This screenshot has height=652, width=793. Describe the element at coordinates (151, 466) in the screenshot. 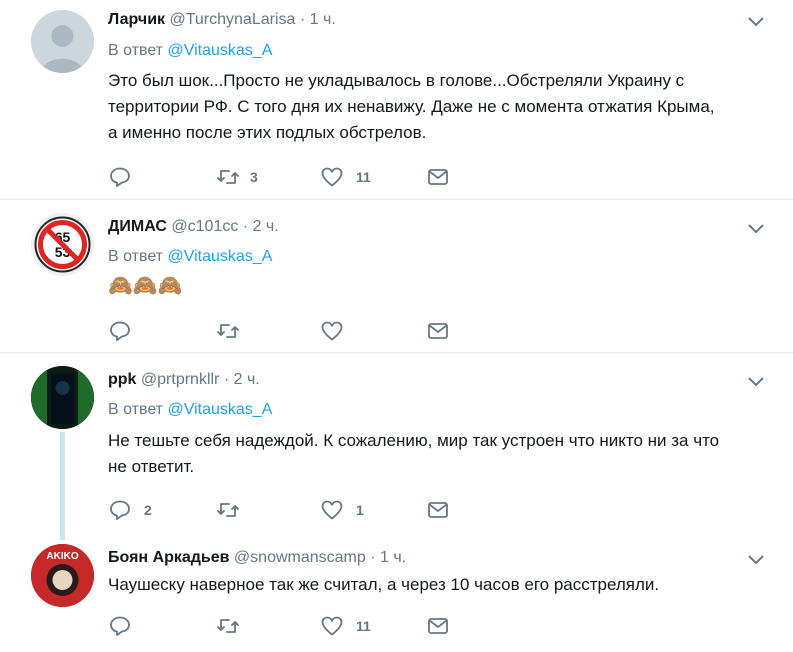

I see `tweet-text-line: не ответит.` at that location.